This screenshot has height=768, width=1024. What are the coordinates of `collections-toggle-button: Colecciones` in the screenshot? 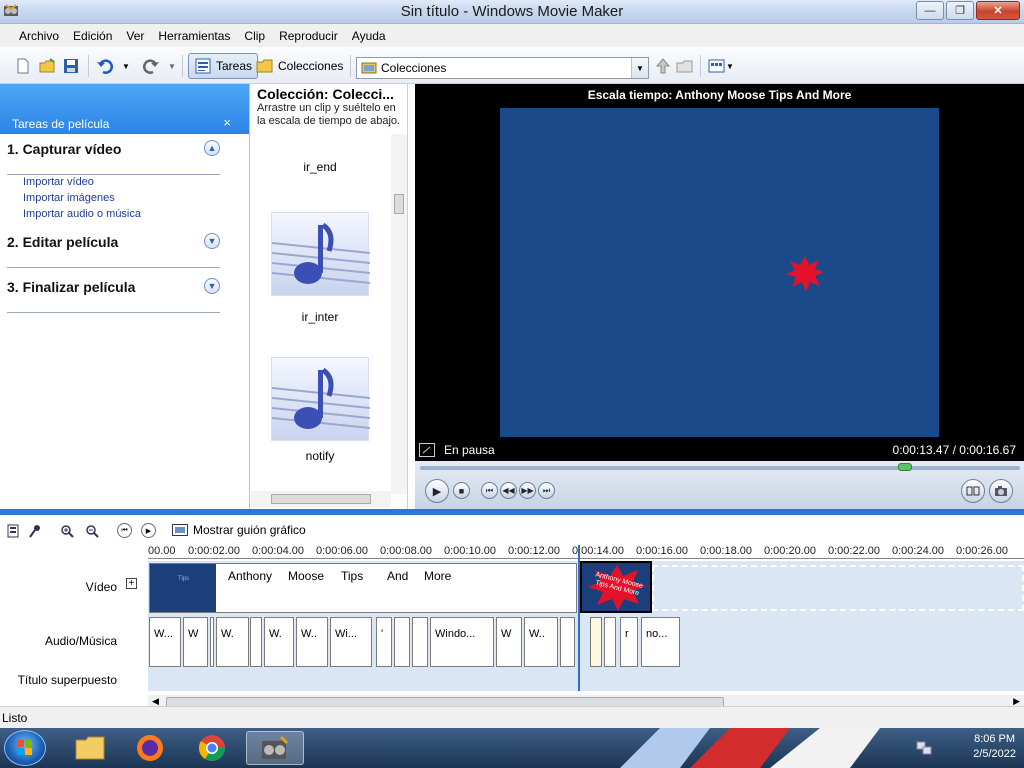 It's located at (299, 66).